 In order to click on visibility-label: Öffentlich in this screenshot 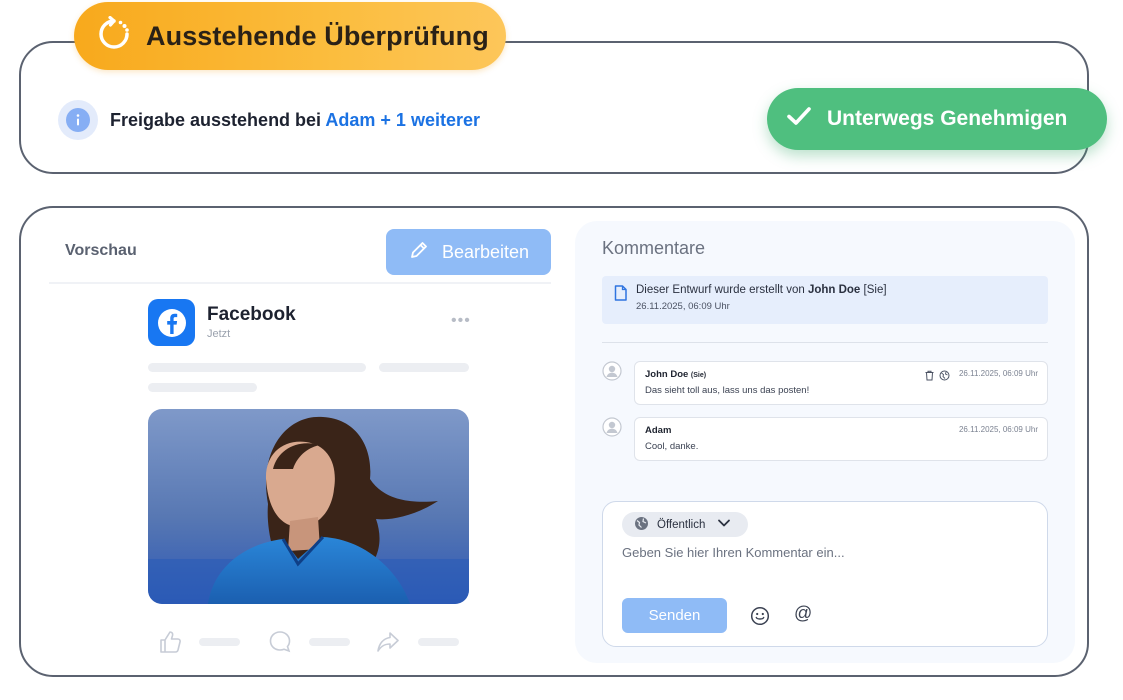, I will do `click(681, 524)`.